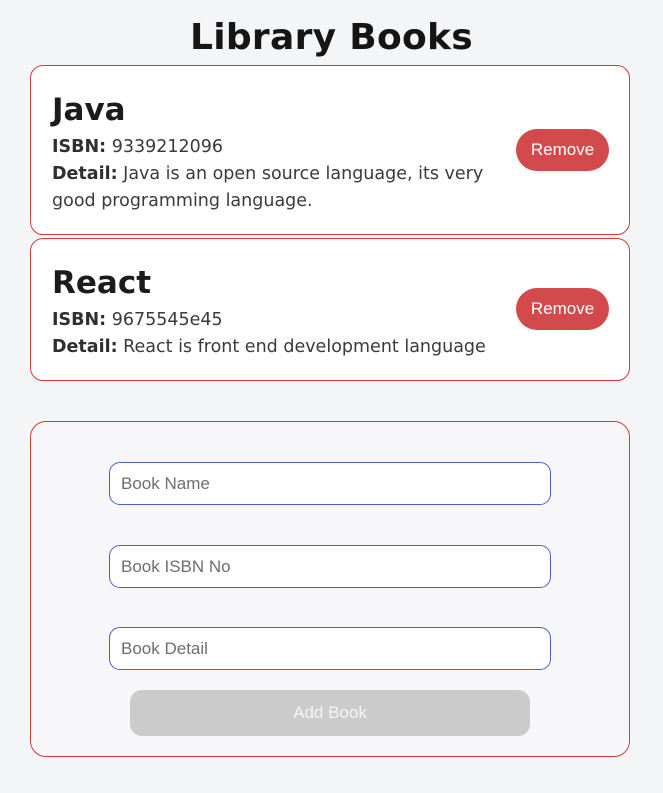 Image resolution: width=663 pixels, height=793 pixels. I want to click on book-name-input, so click(330, 483).